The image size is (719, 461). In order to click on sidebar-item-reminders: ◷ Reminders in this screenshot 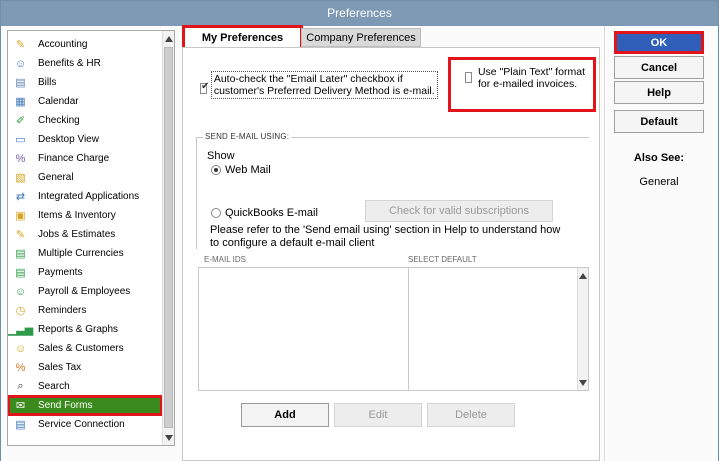, I will do `click(85, 310)`.